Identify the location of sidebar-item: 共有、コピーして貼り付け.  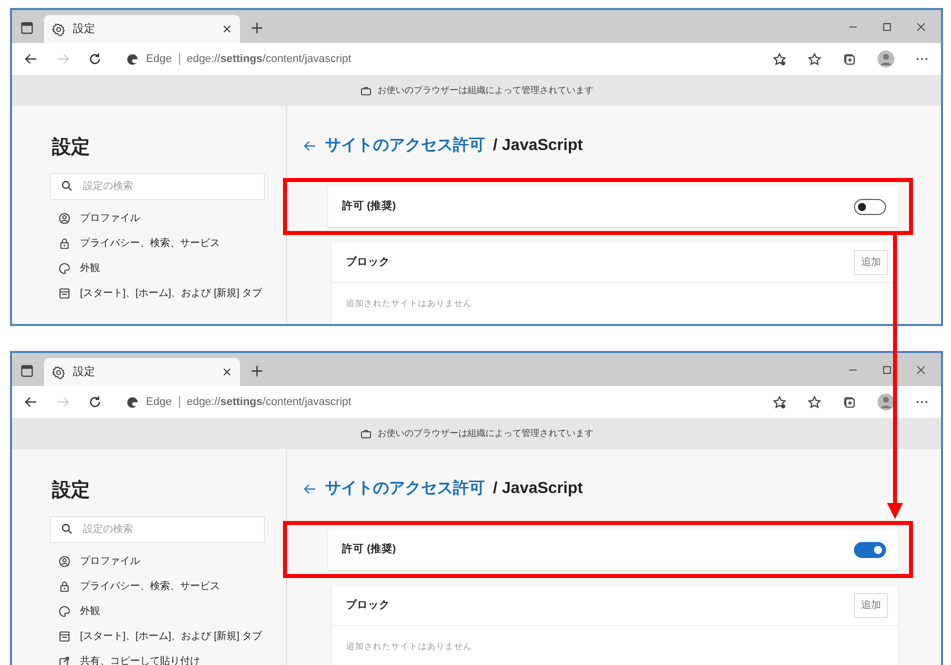
(140, 659).